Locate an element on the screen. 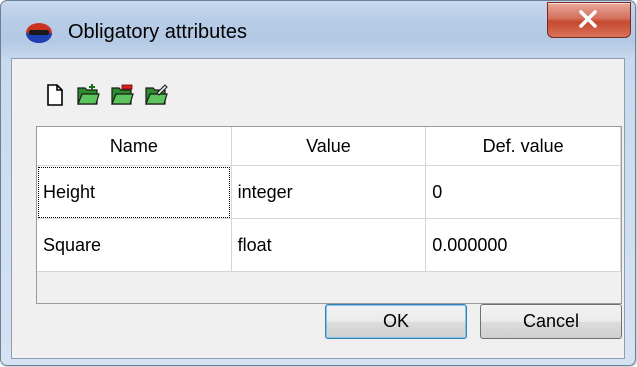 The image size is (637, 367). new-document-icon is located at coordinates (55, 95).